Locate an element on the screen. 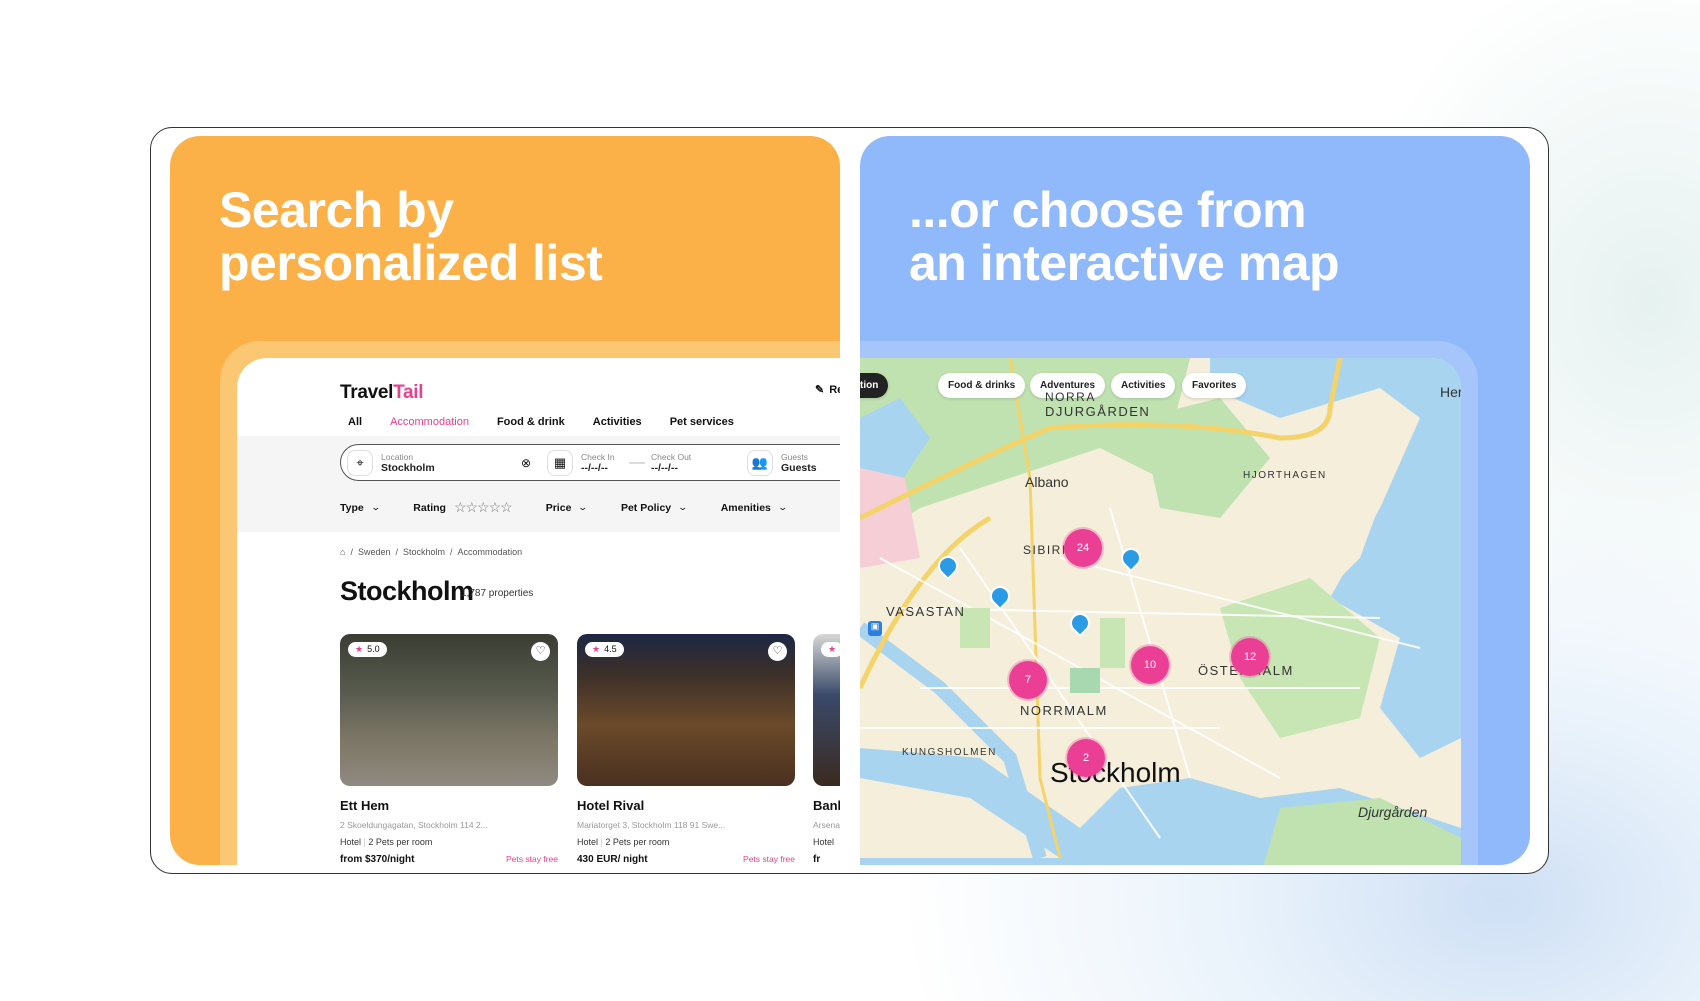 This screenshot has width=1700, height=1001. price-filter: Price ⌄ is located at coordinates (567, 508).